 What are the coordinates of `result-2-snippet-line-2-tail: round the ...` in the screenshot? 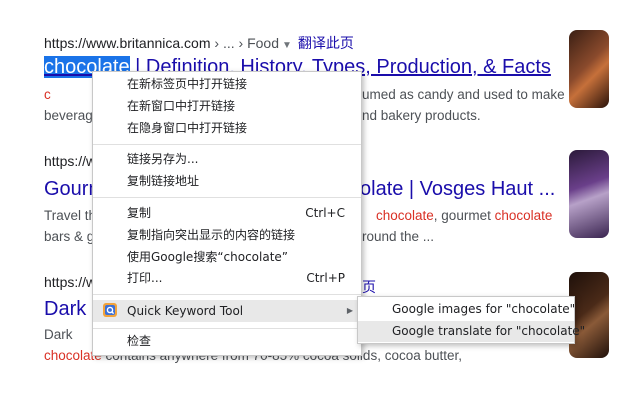 It's located at (398, 236).